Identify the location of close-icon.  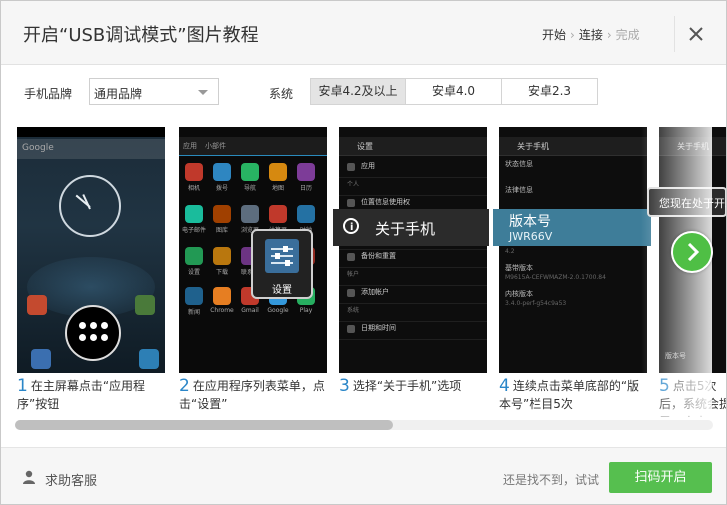
(696, 34).